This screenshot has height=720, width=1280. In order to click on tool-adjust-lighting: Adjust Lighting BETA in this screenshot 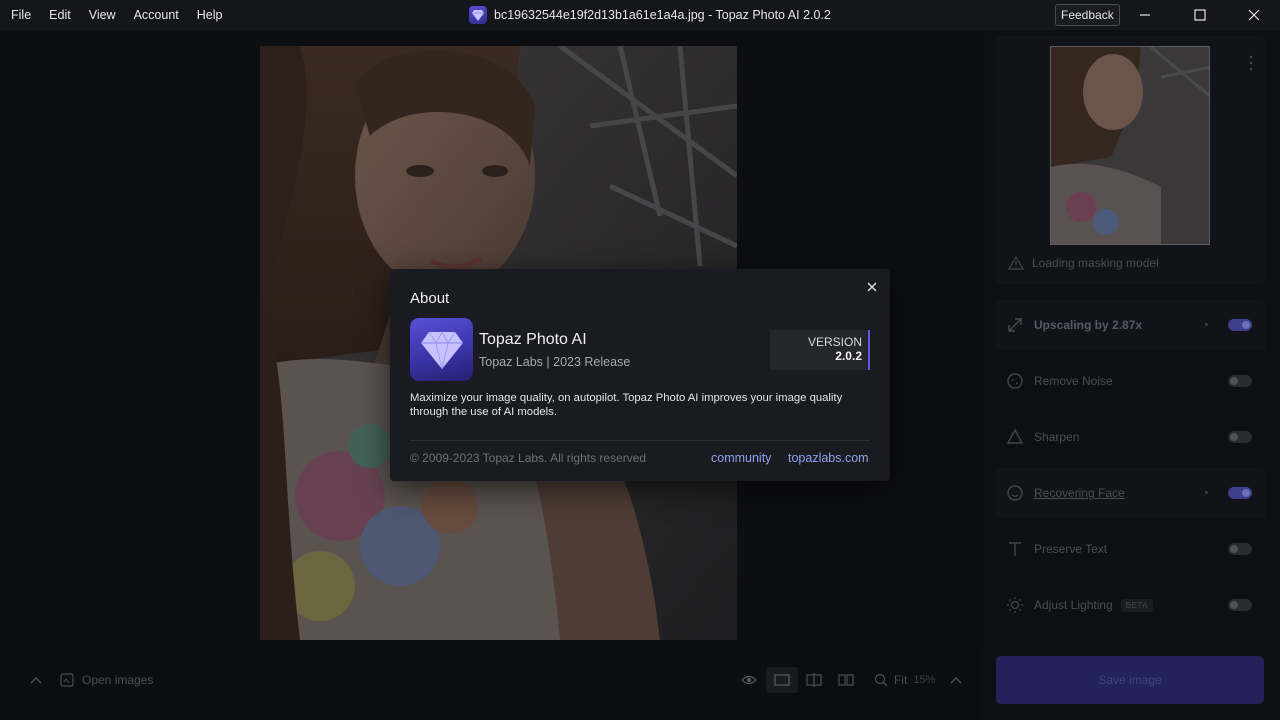, I will do `click(1131, 605)`.